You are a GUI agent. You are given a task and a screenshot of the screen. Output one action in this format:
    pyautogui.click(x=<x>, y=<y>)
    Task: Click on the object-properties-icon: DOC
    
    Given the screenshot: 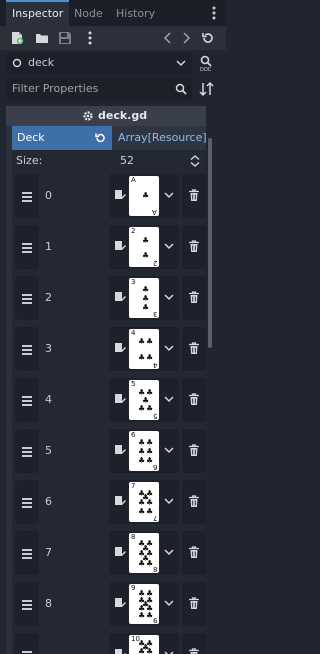 What is the action you would take?
    pyautogui.click(x=207, y=63)
    